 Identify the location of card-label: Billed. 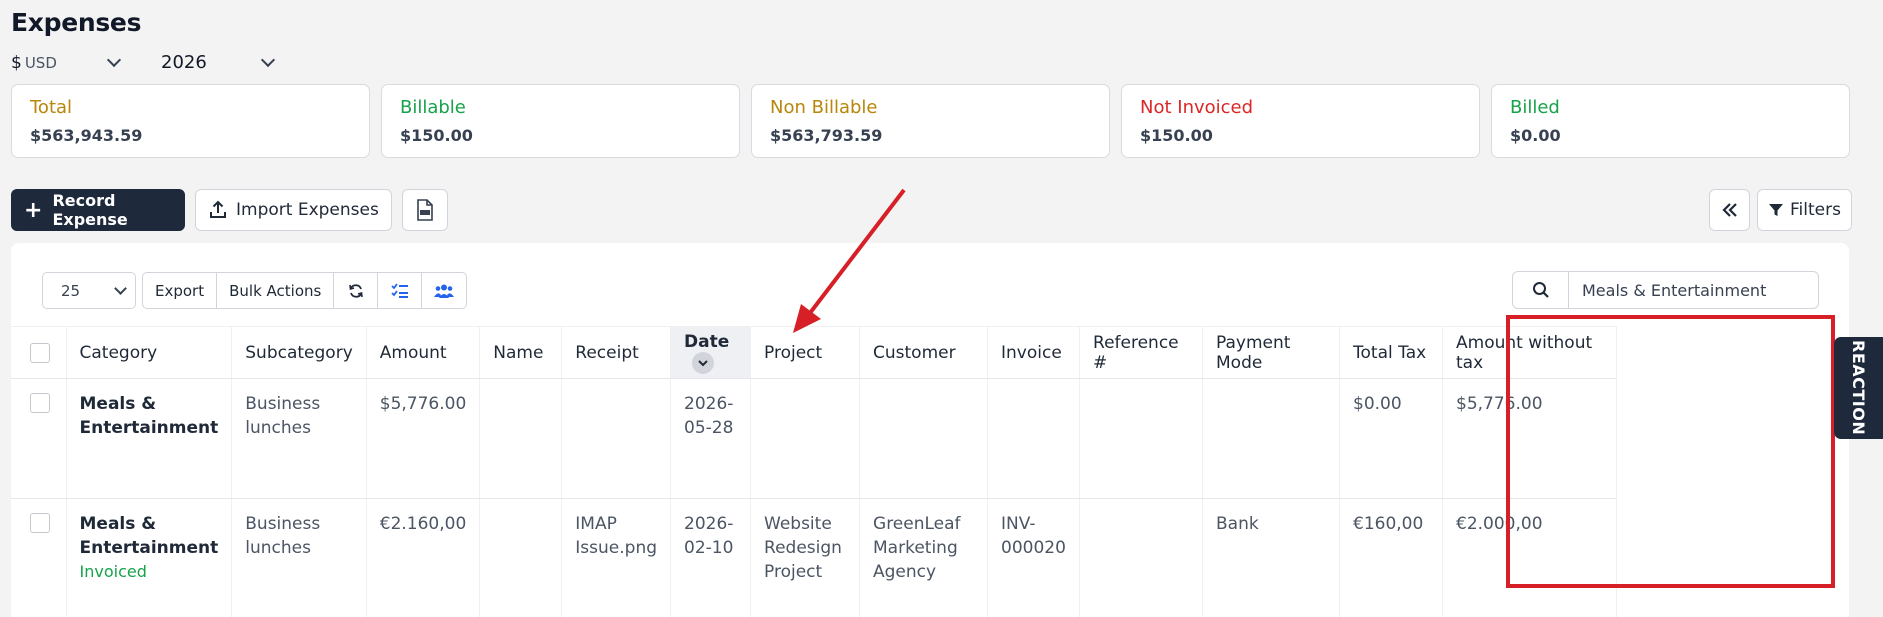
(1535, 107).